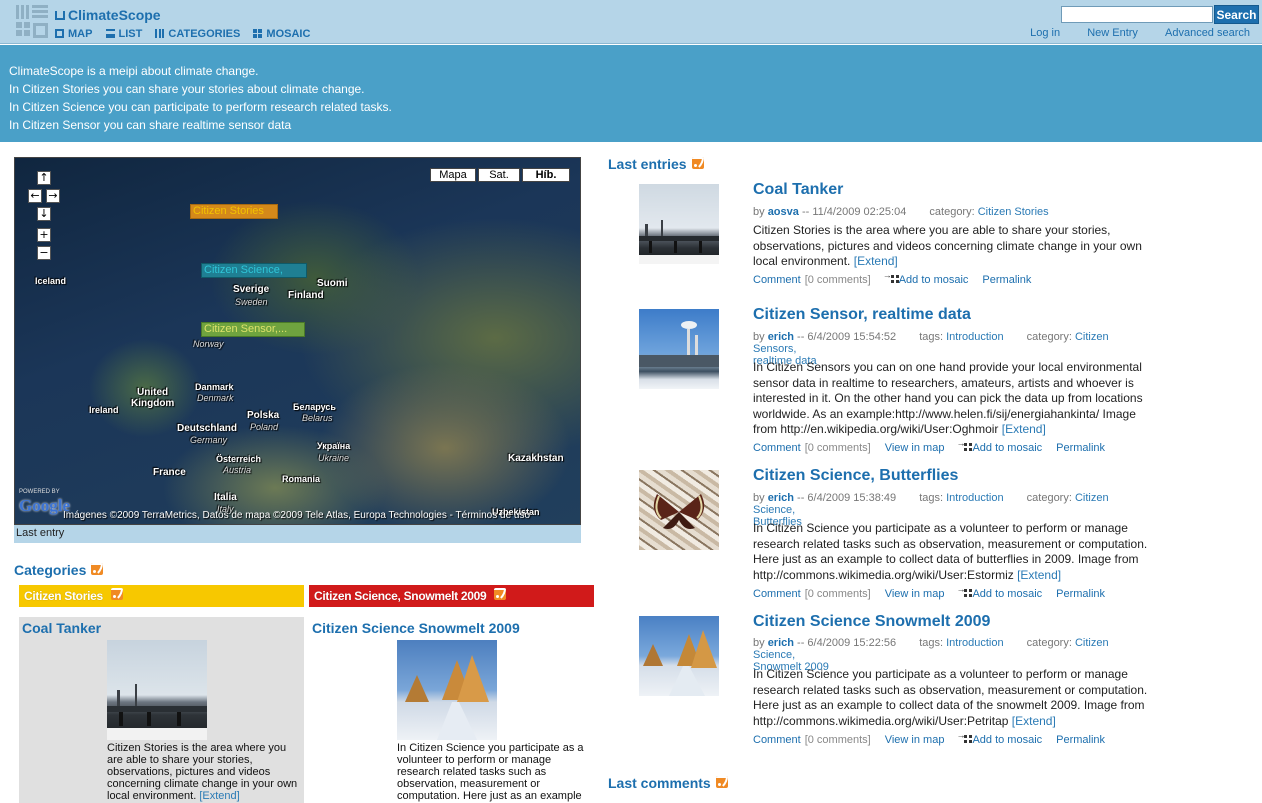 This screenshot has height=803, width=1262. Describe the element at coordinates (1137, 14) in the screenshot. I see `search-input` at that location.